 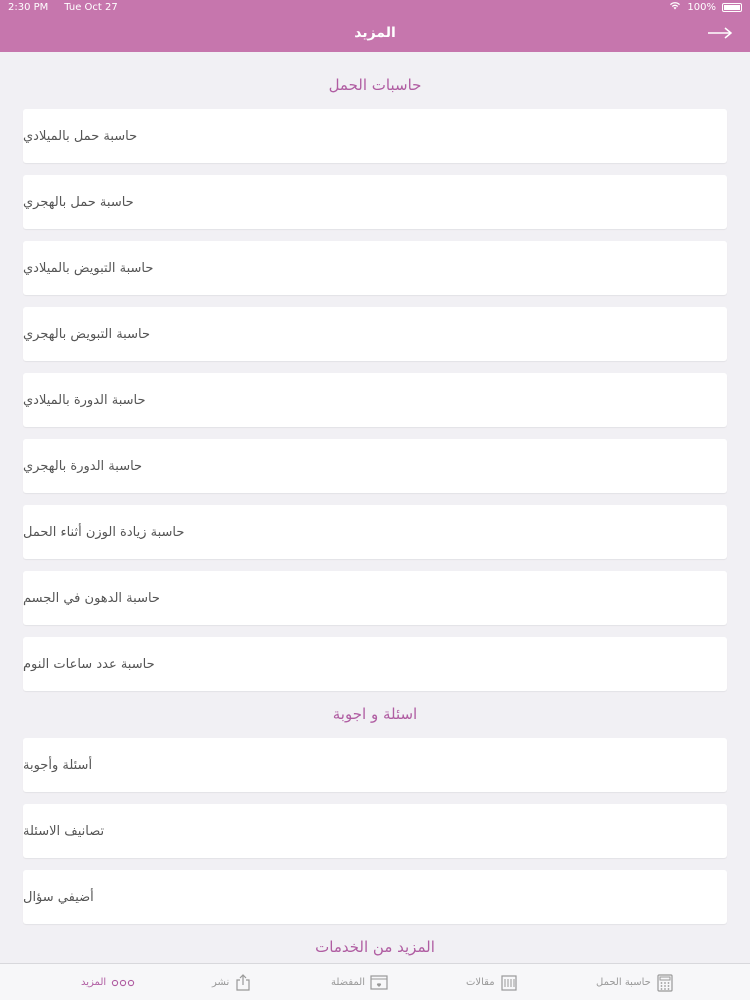 I want to click on tab-label: نشر, so click(x=221, y=982).